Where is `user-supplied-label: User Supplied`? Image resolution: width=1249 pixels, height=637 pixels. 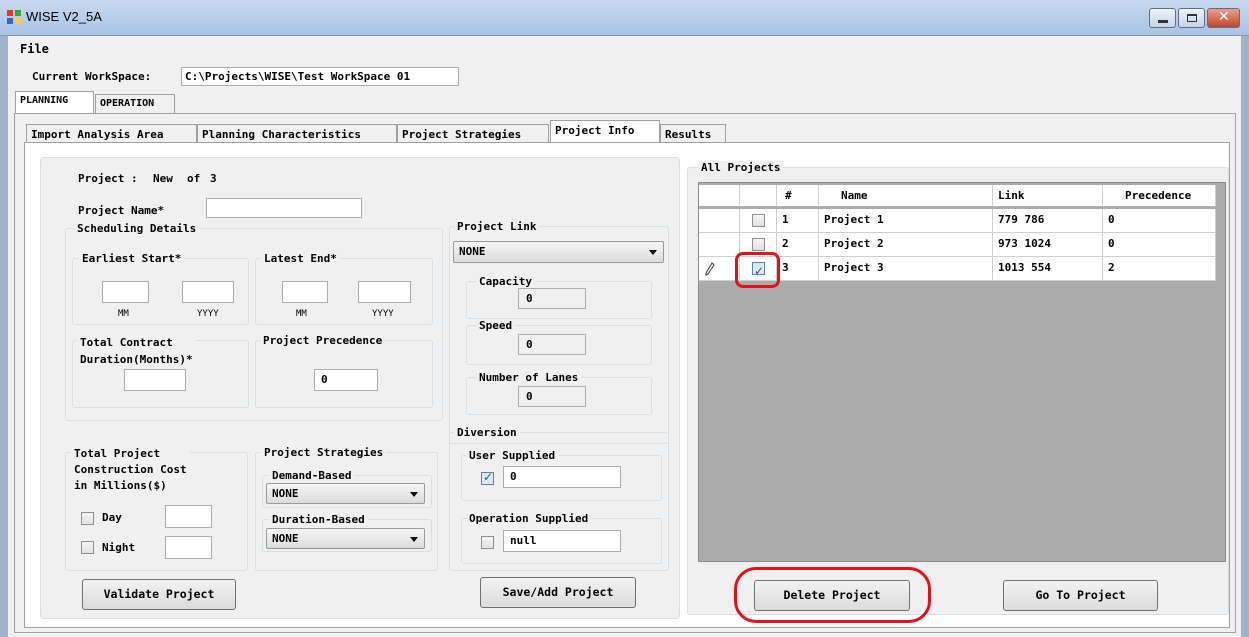
user-supplied-label: User Supplied is located at coordinates (512, 455).